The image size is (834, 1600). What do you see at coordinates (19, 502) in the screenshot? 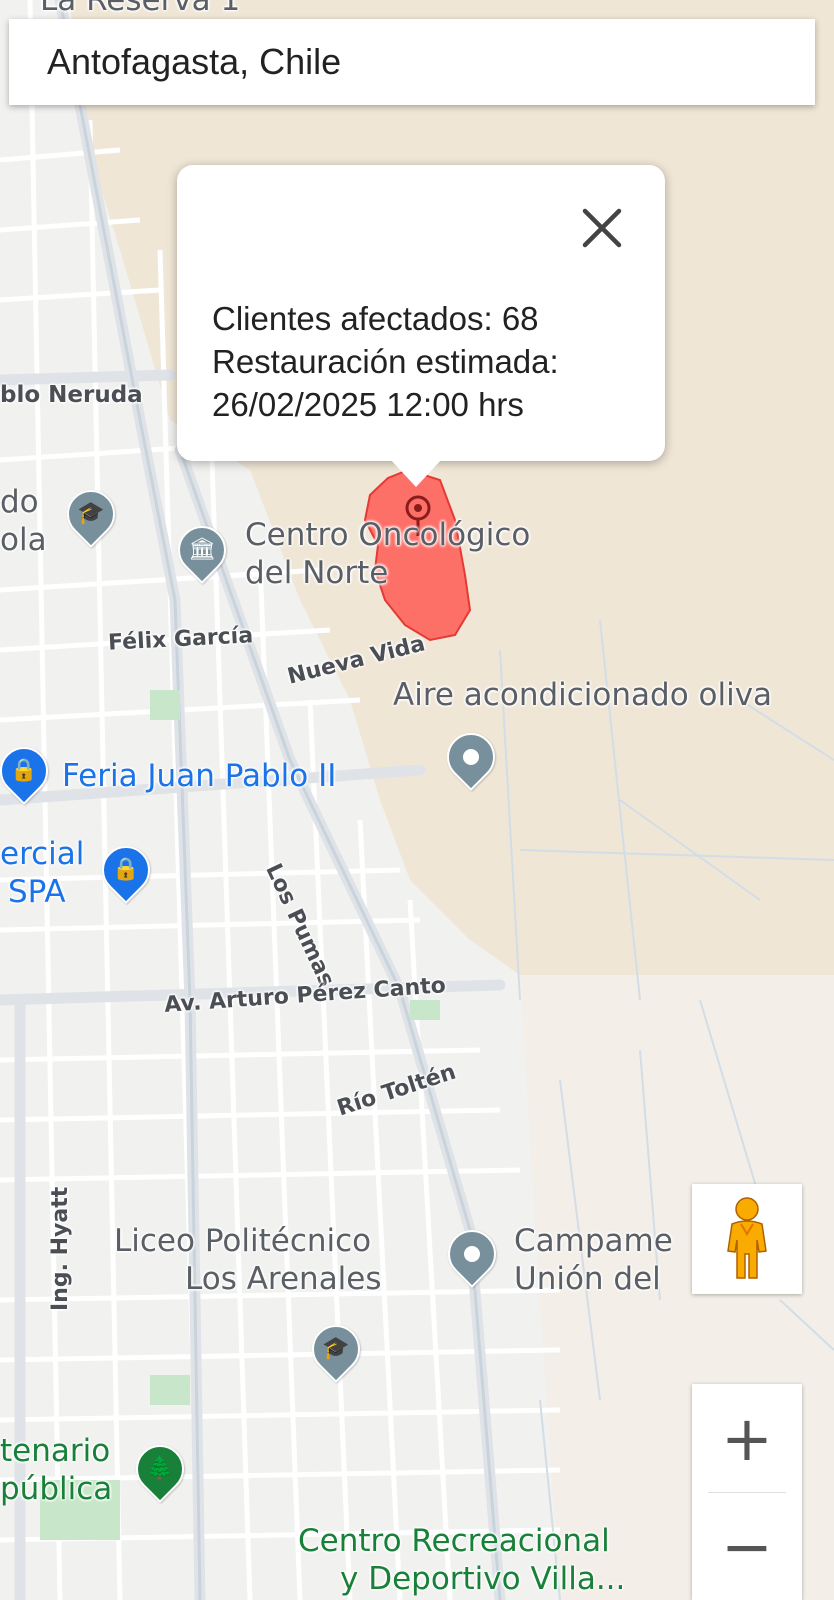
I see `map-label-colegio-1: do` at bounding box center [19, 502].